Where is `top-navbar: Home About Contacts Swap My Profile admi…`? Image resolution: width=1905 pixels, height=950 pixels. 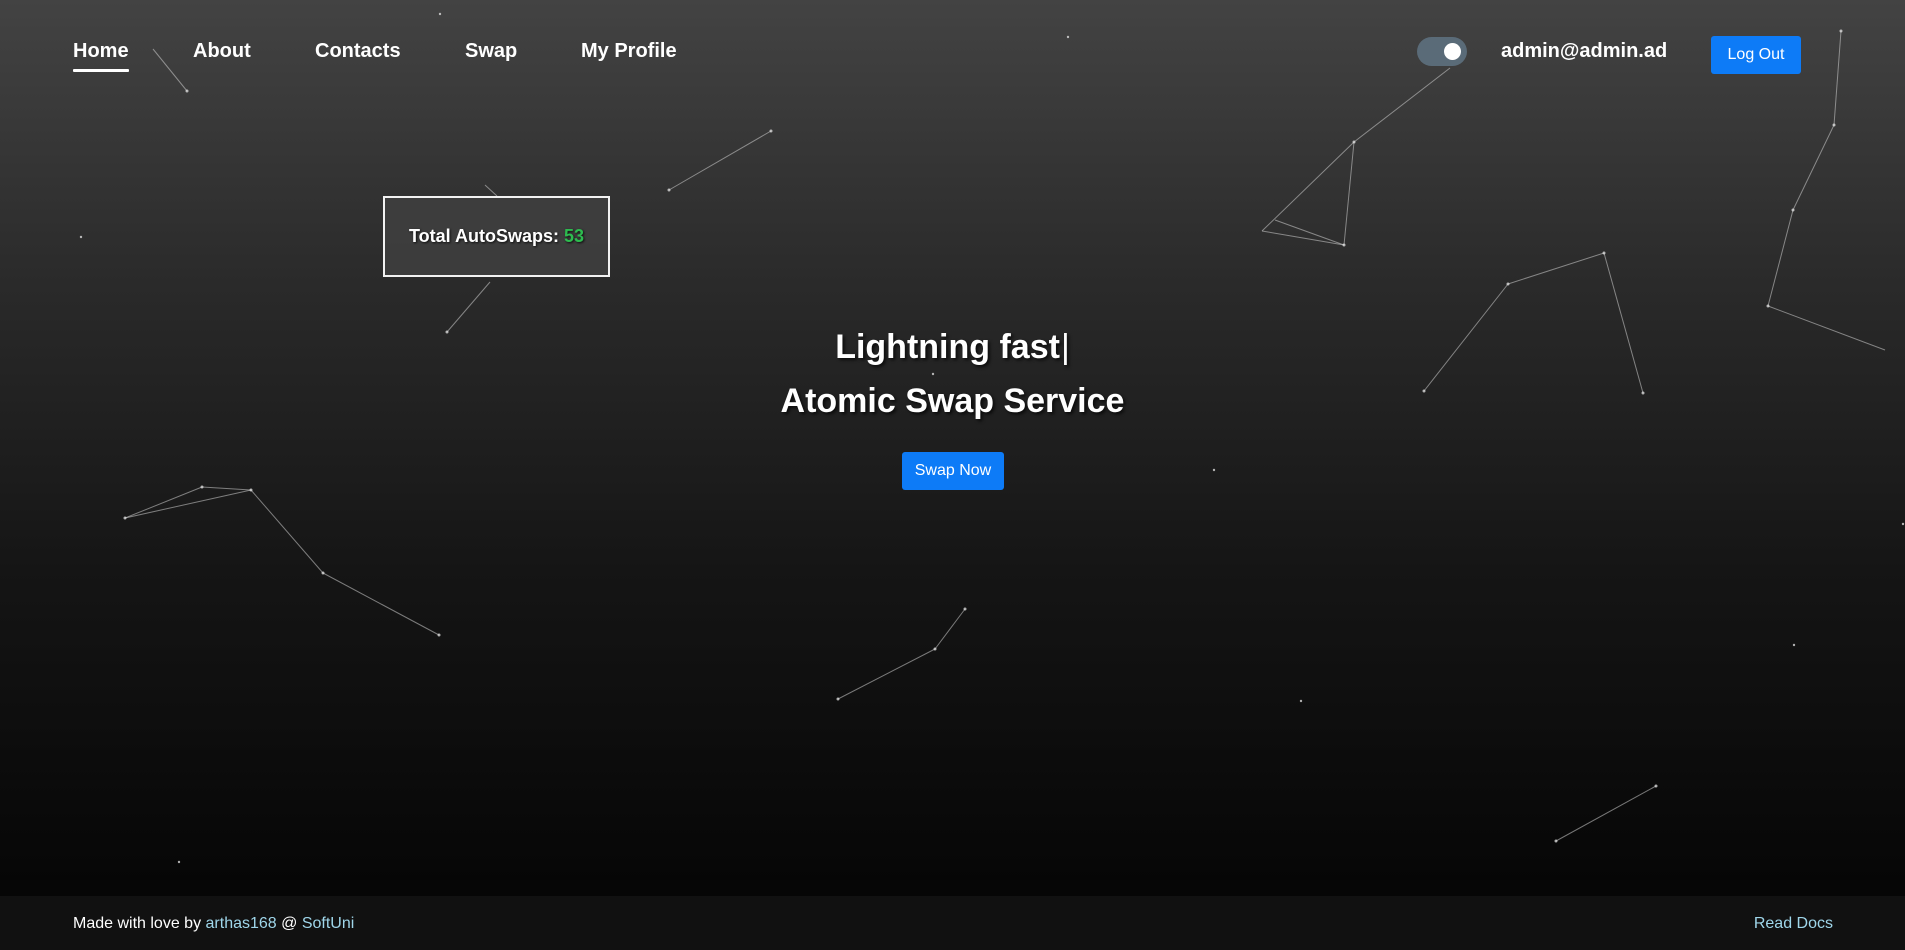
top-navbar: Home About Contacts Swap My Profile admi… is located at coordinates (952, 50).